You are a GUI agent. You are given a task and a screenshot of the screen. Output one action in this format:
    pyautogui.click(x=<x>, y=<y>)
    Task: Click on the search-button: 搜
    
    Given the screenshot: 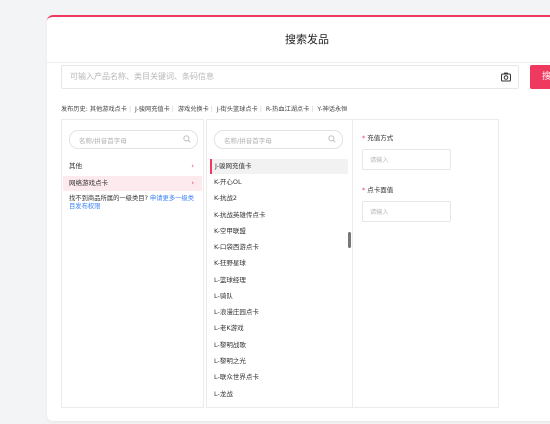 What is the action you would take?
    pyautogui.click(x=540, y=77)
    